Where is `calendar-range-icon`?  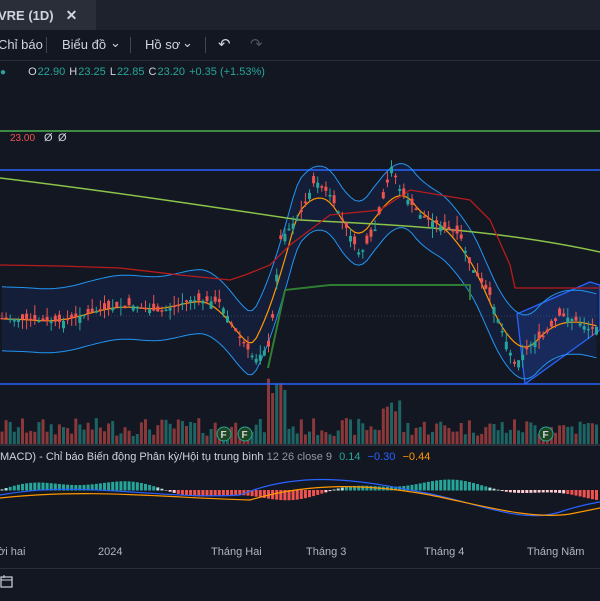 calendar-range-icon is located at coordinates (7, 582).